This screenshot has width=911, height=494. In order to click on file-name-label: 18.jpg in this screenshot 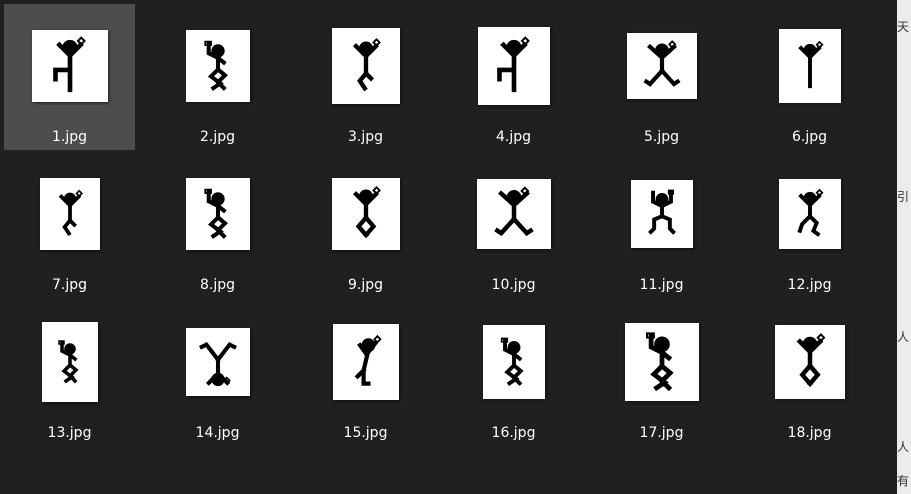, I will do `click(809, 433)`.